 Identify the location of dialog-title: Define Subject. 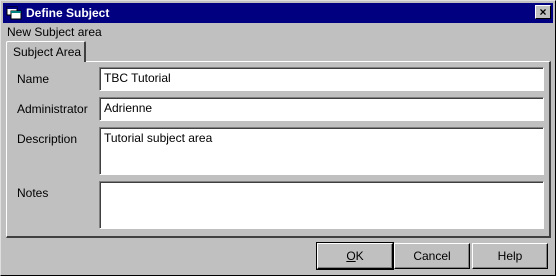
(68, 13).